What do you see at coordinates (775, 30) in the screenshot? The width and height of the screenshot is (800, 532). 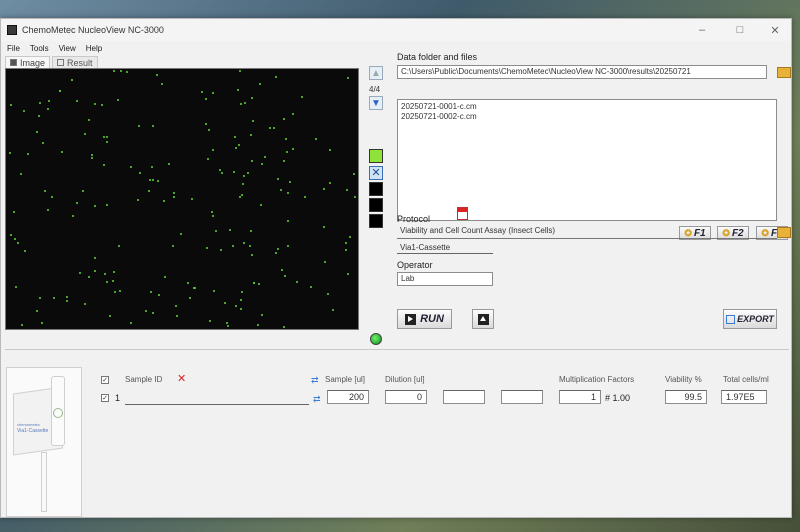 I see `close-button: ✕` at bounding box center [775, 30].